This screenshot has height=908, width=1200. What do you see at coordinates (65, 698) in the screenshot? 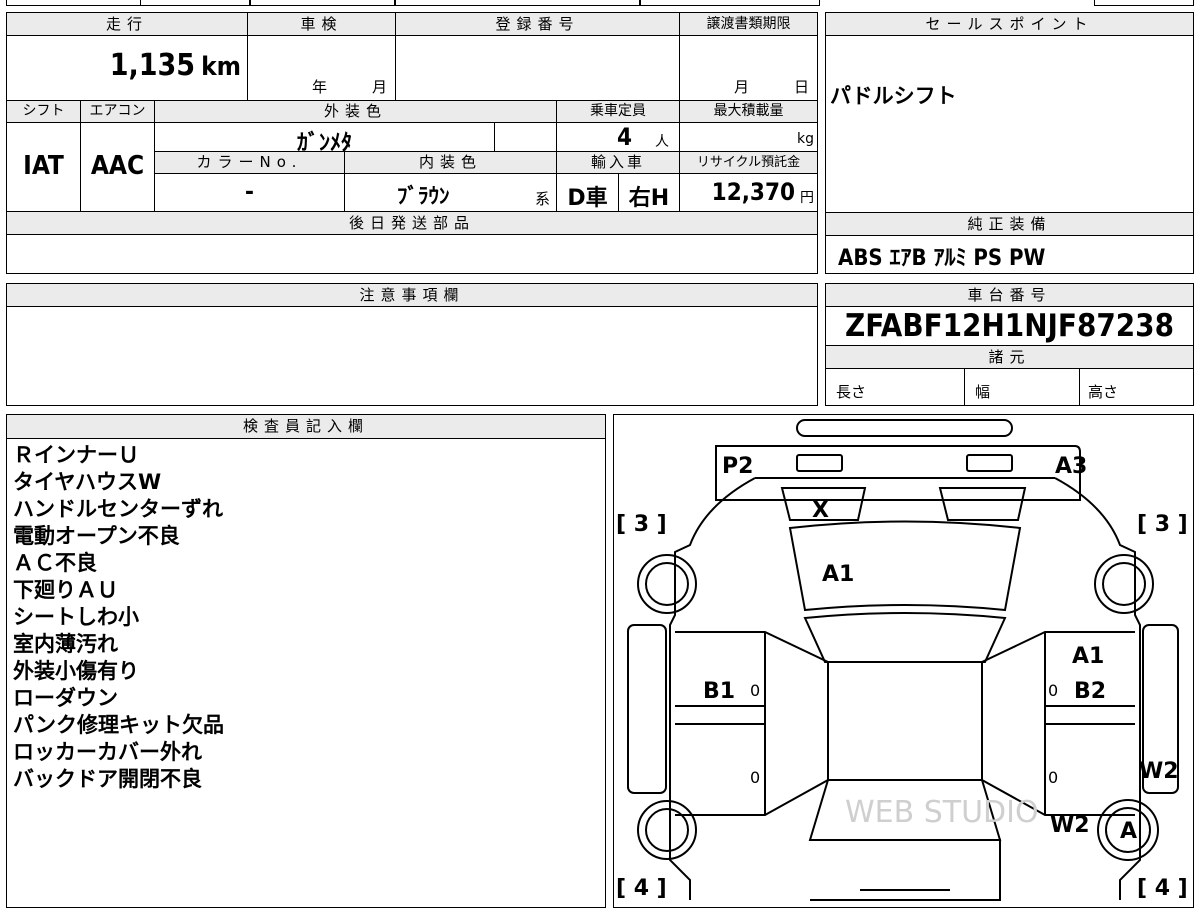
I see `inspector-note: ローダウン` at bounding box center [65, 698].